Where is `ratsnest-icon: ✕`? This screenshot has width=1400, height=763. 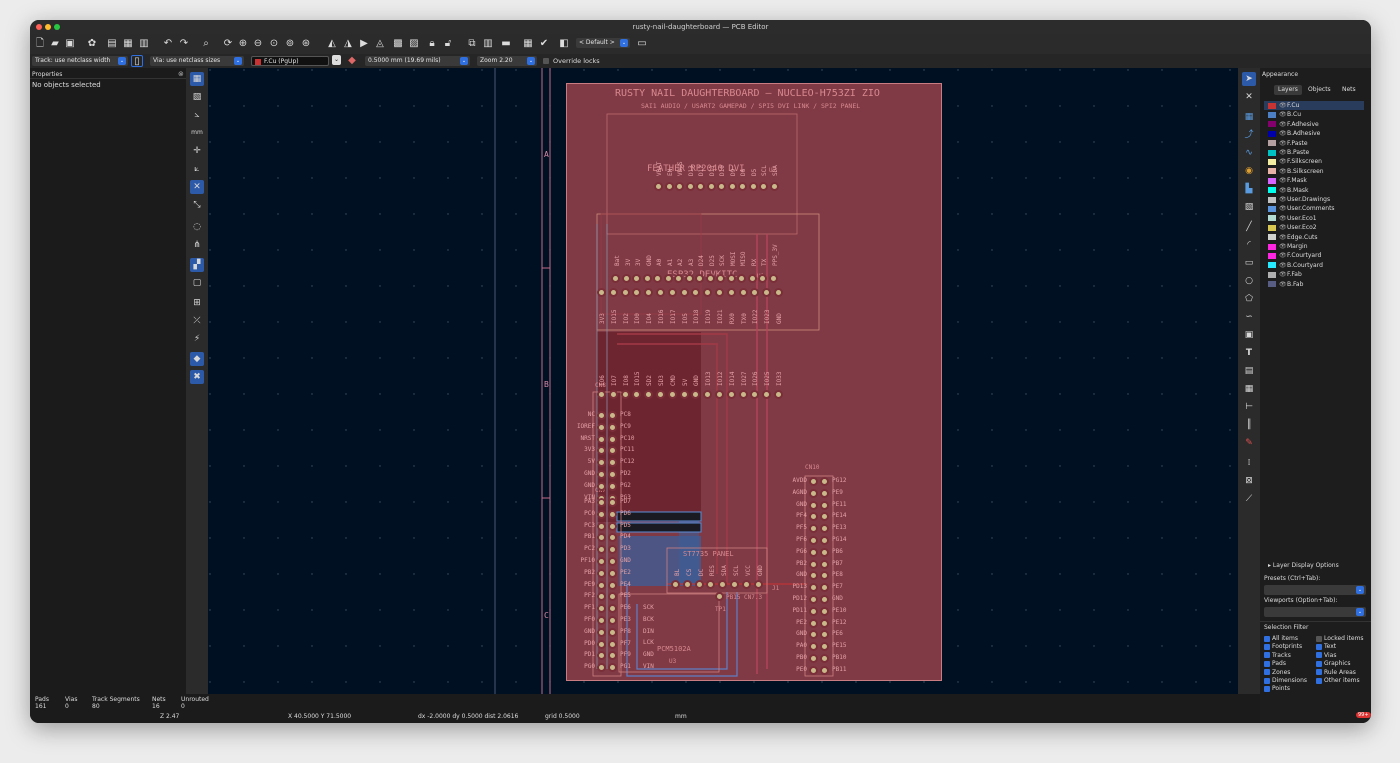 ratsnest-icon: ✕ is located at coordinates (197, 187).